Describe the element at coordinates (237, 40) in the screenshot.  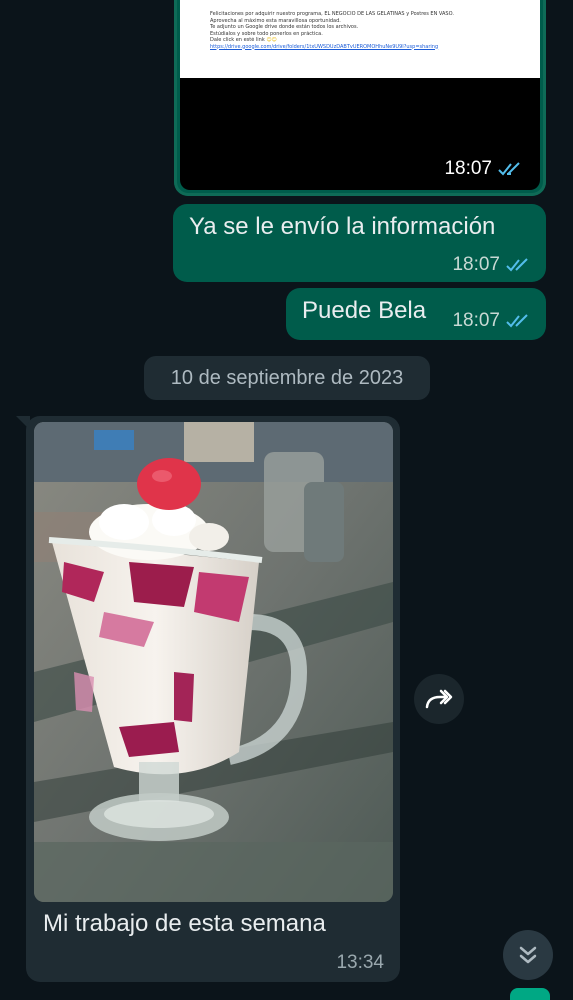
I see `doc-line-text: Dale click en esté link` at that location.